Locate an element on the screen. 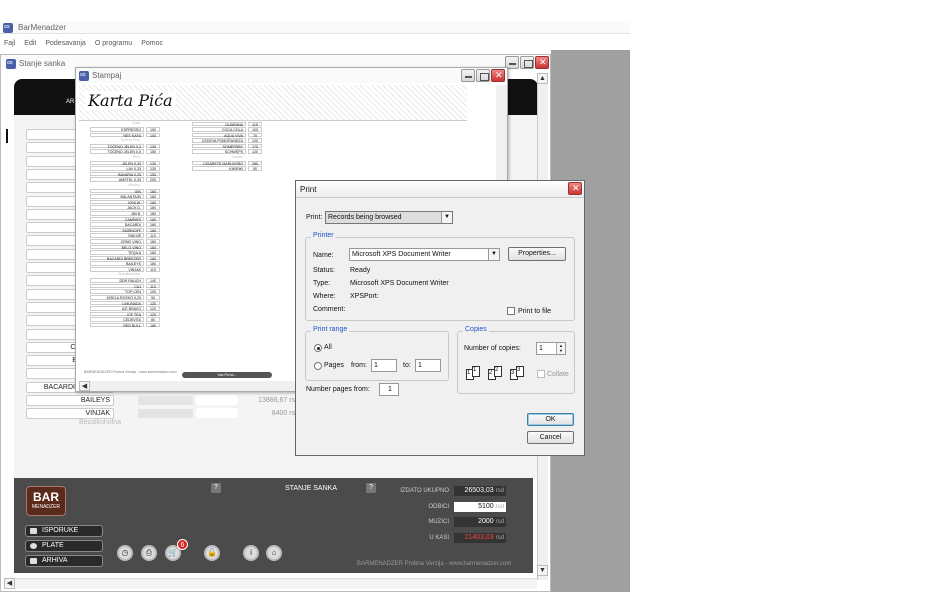  header-label: AR is located at coordinates (70, 102).